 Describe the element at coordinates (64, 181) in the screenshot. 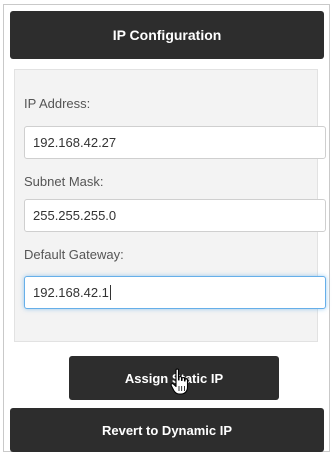

I see `subnet-mask-label: Subnet Mask:` at that location.